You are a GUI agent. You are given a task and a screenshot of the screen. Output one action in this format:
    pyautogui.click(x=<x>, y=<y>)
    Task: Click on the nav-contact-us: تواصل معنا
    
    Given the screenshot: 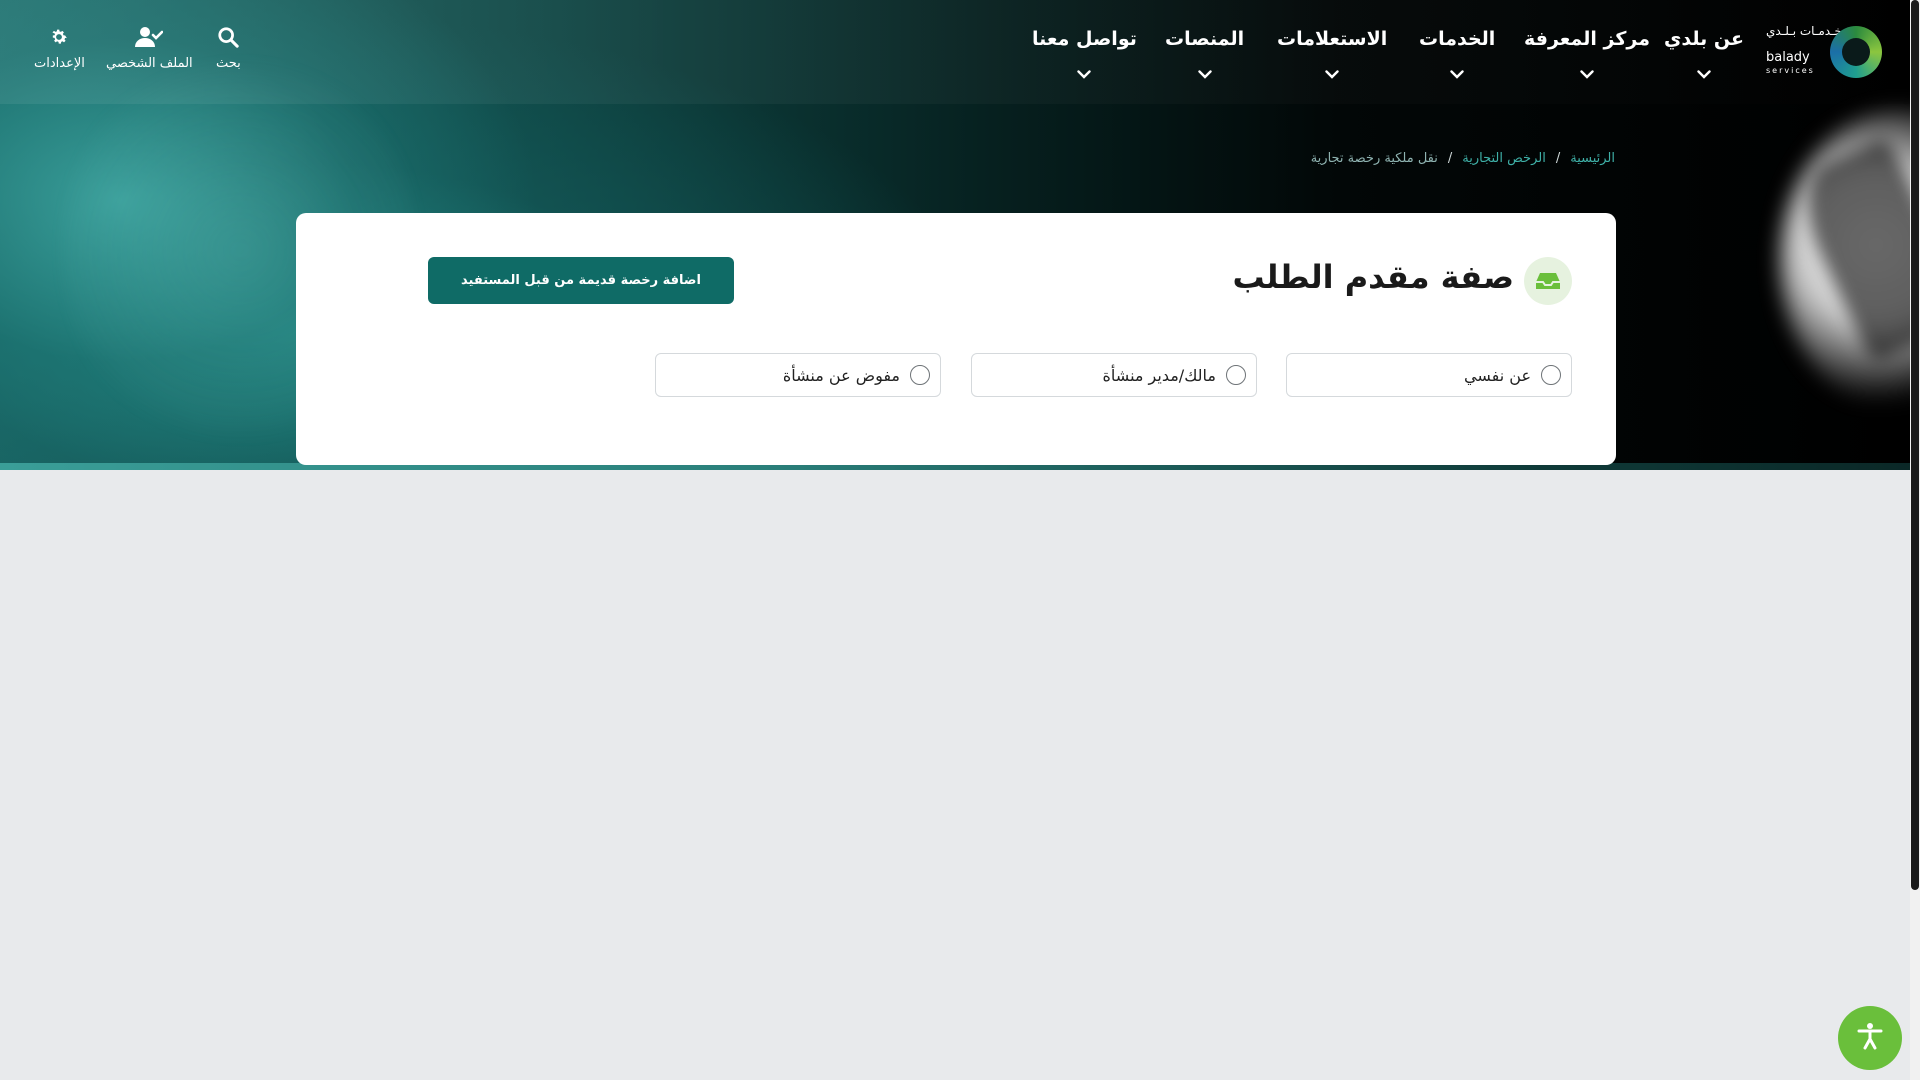 What is the action you would take?
    pyautogui.click(x=1084, y=55)
    